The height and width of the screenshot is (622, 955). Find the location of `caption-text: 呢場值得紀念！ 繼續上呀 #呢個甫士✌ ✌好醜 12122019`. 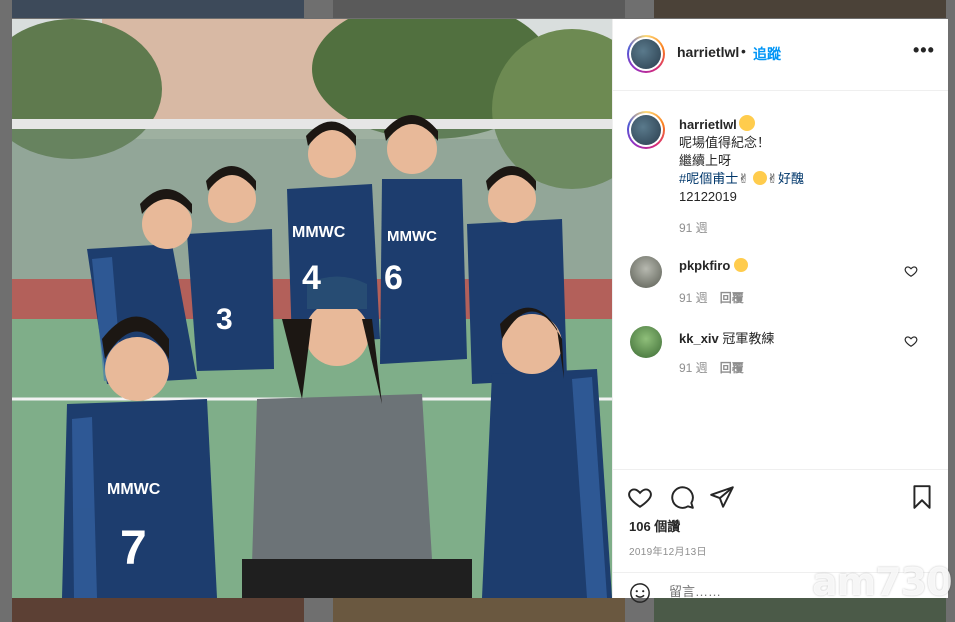

caption-text: 呢場值得紀念！ 繼續上呀 #呢個甫士✌ ✌好醜 12122019 is located at coordinates (741, 170).